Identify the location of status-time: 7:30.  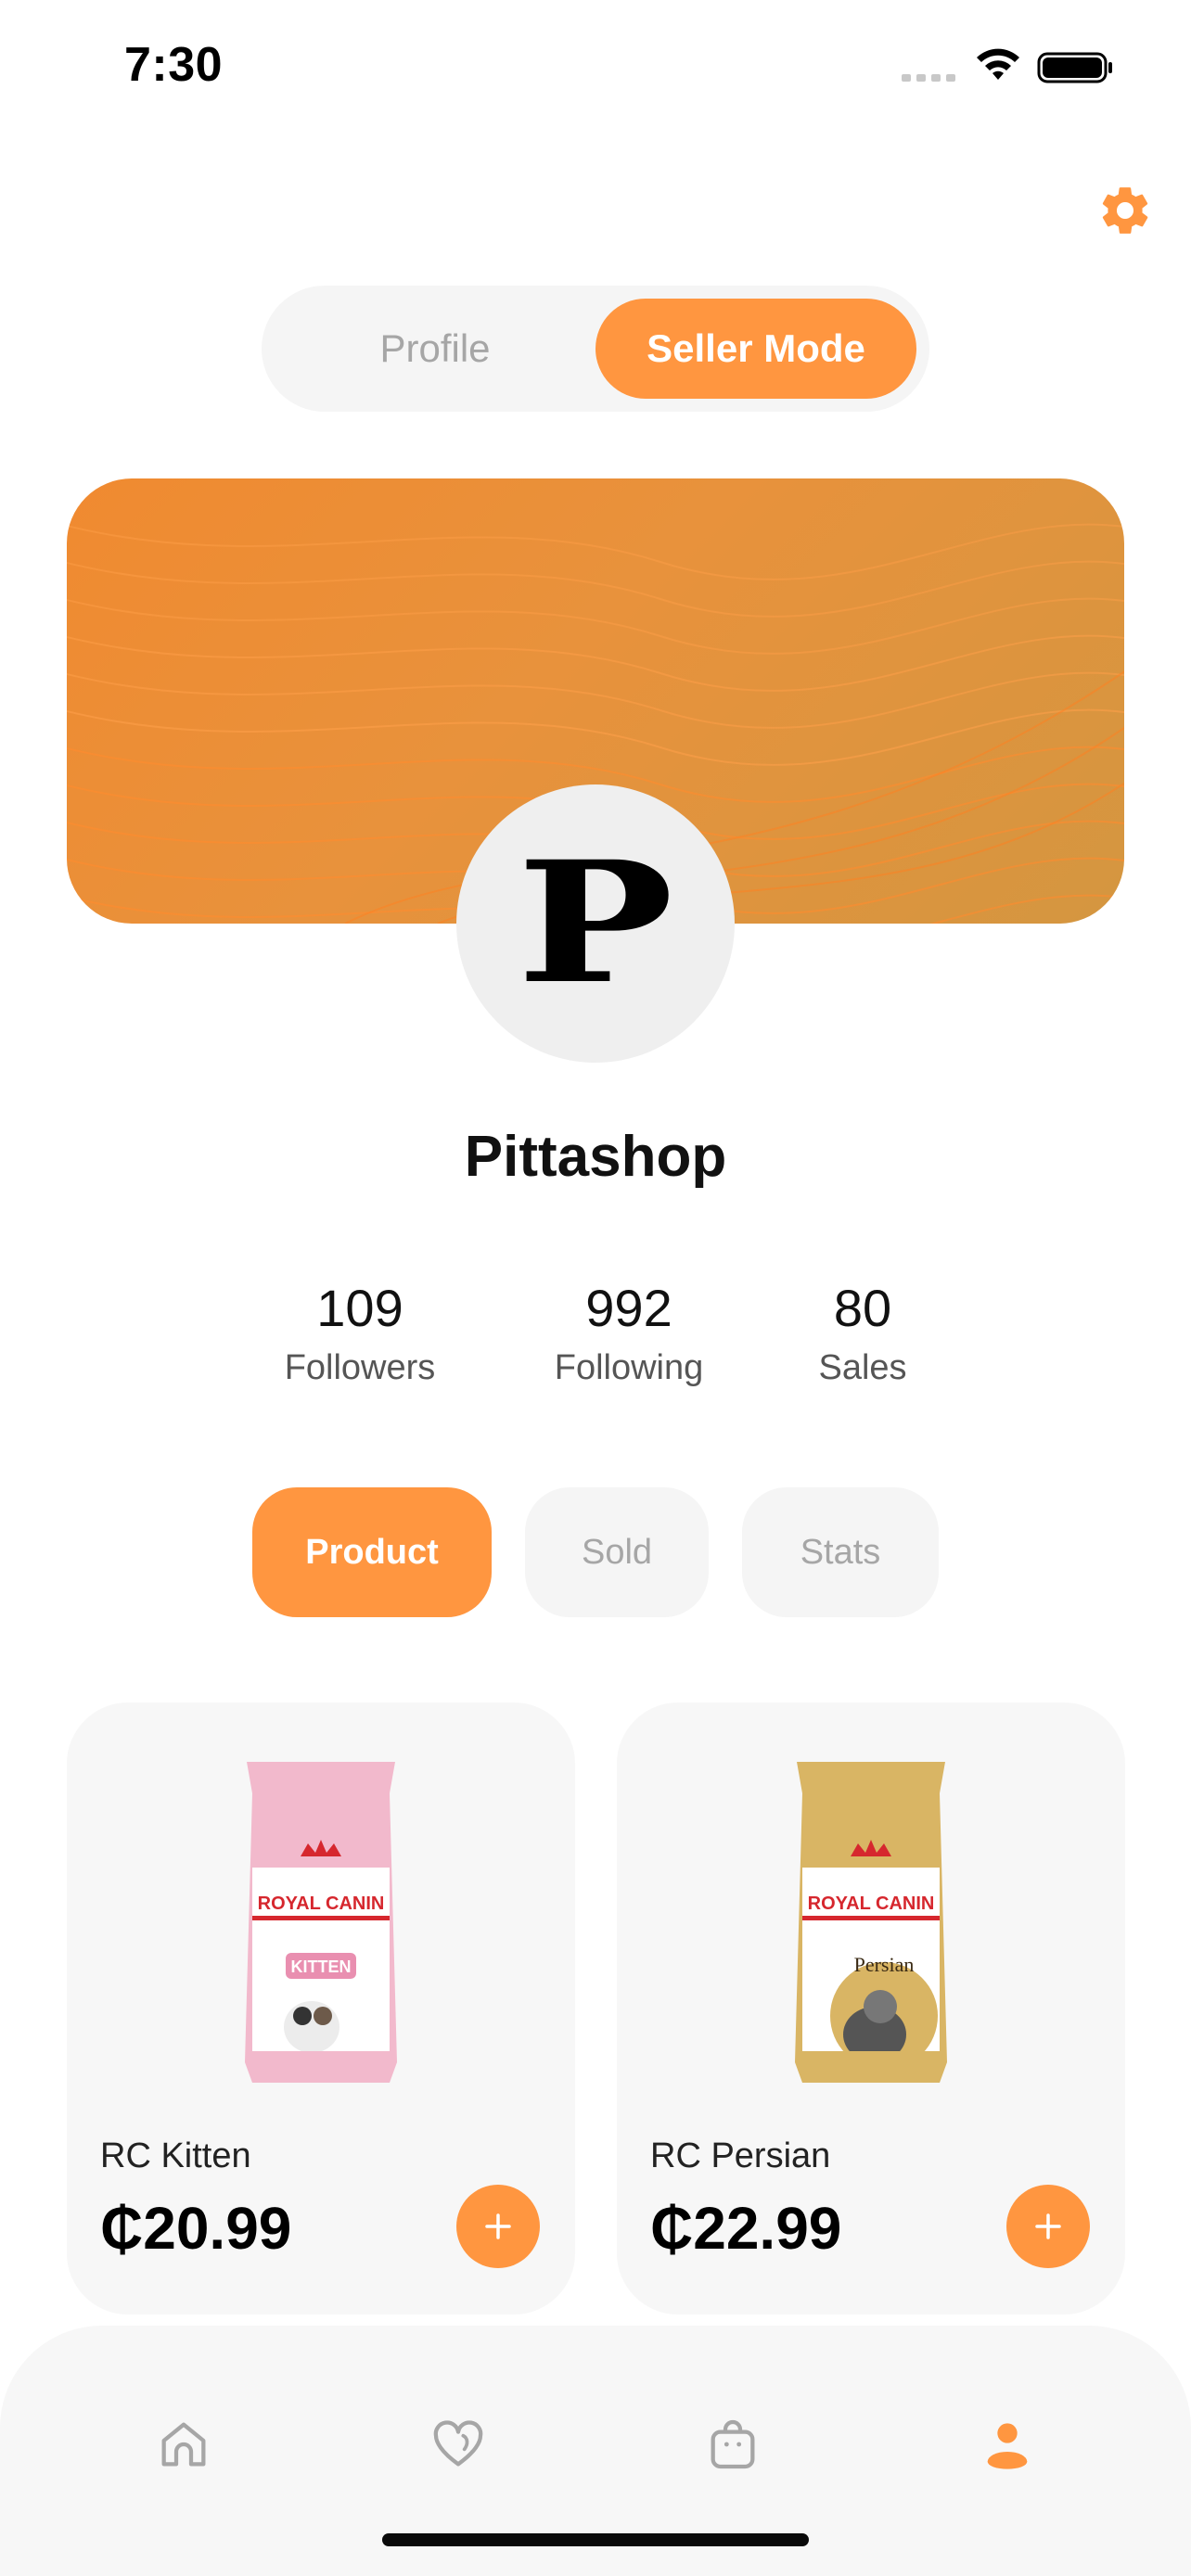
(174, 65).